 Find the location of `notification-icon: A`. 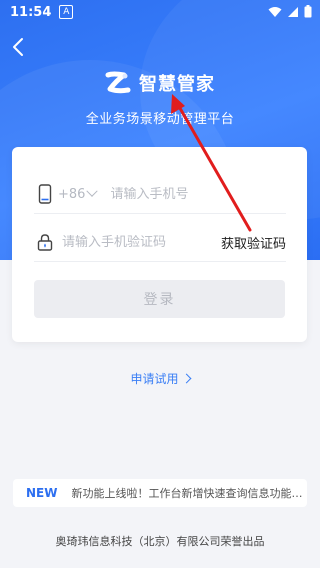

notification-icon: A is located at coordinates (66, 12).